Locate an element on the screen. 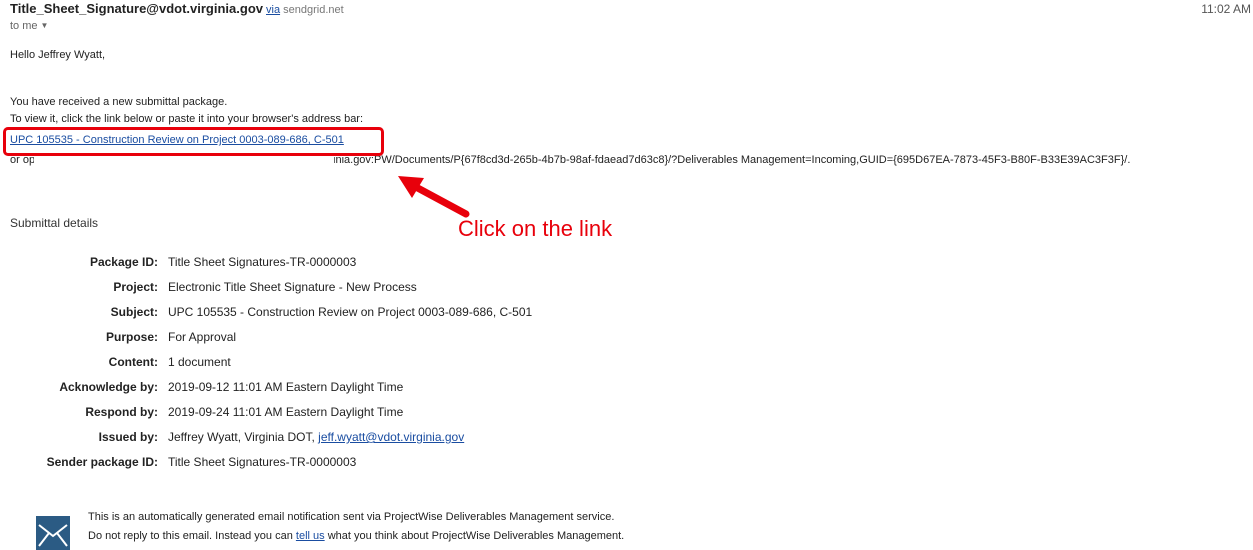  recipient-toggle: to me ▼ is located at coordinates (29, 26).